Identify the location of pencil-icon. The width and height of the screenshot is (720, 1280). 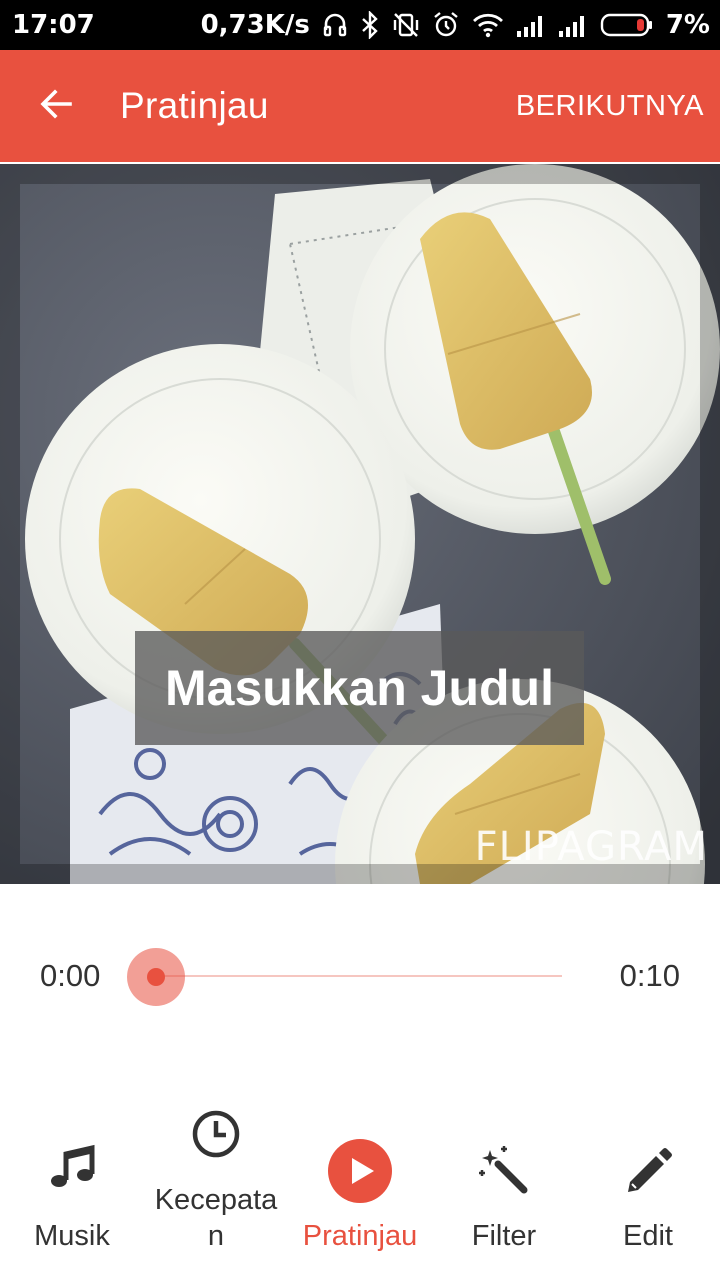
(648, 1172).